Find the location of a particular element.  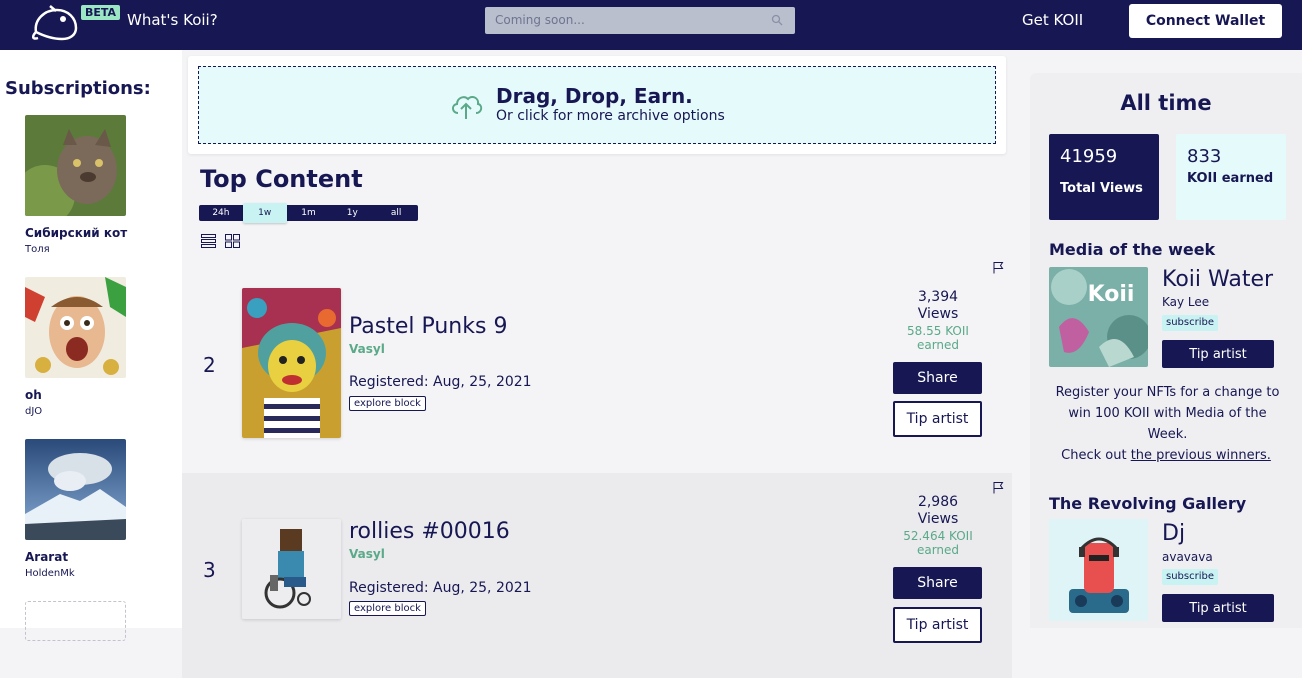

koii-earned-card: 833 KOII earned is located at coordinates (1231, 177).